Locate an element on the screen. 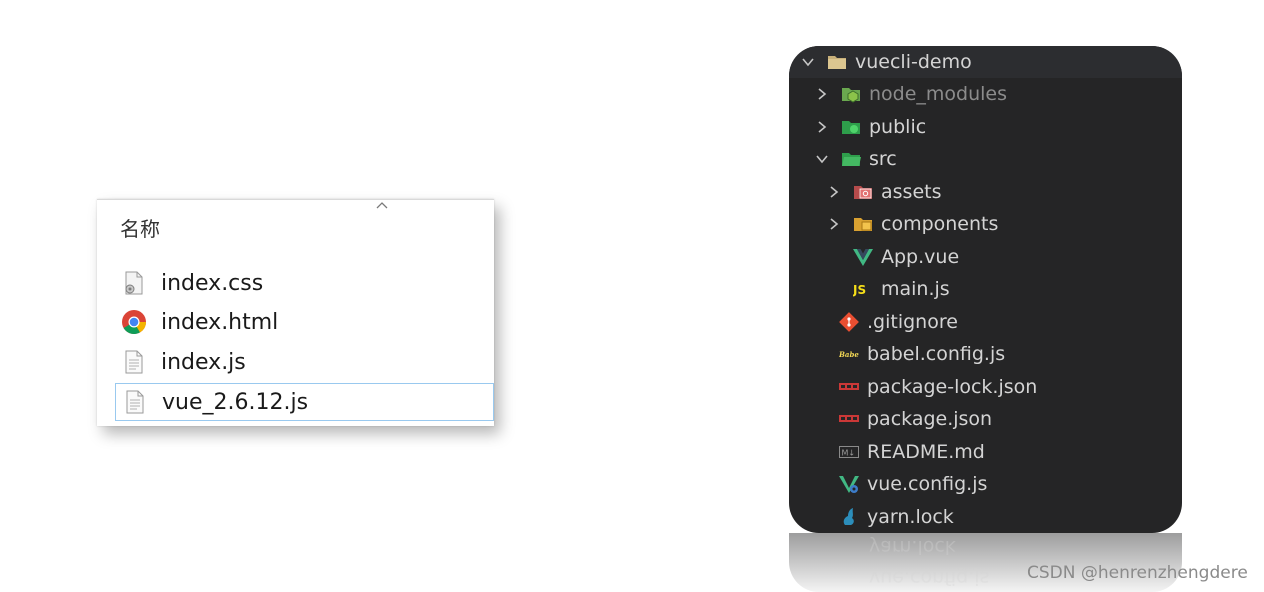  tree-label: babel.config.js is located at coordinates (936, 354).